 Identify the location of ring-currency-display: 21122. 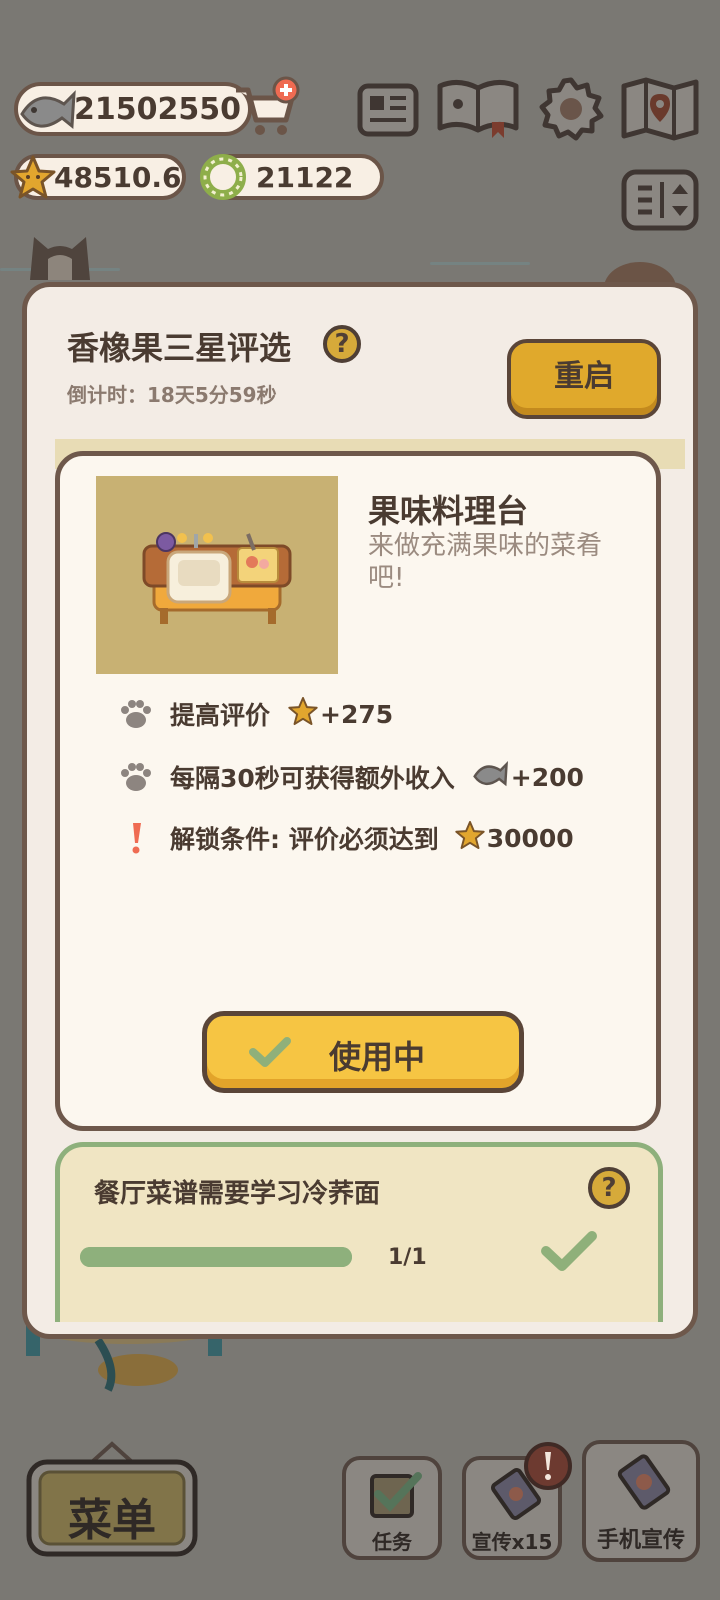
(292, 177).